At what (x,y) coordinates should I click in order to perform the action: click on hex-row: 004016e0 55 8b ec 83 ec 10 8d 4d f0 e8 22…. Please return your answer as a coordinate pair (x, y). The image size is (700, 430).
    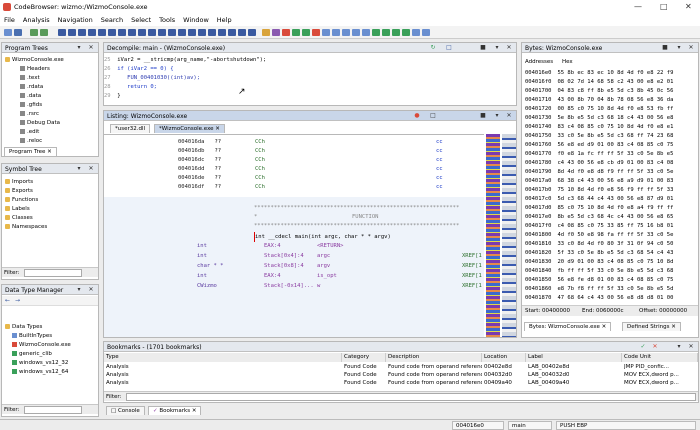
    Looking at the image, I should click on (597, 74).